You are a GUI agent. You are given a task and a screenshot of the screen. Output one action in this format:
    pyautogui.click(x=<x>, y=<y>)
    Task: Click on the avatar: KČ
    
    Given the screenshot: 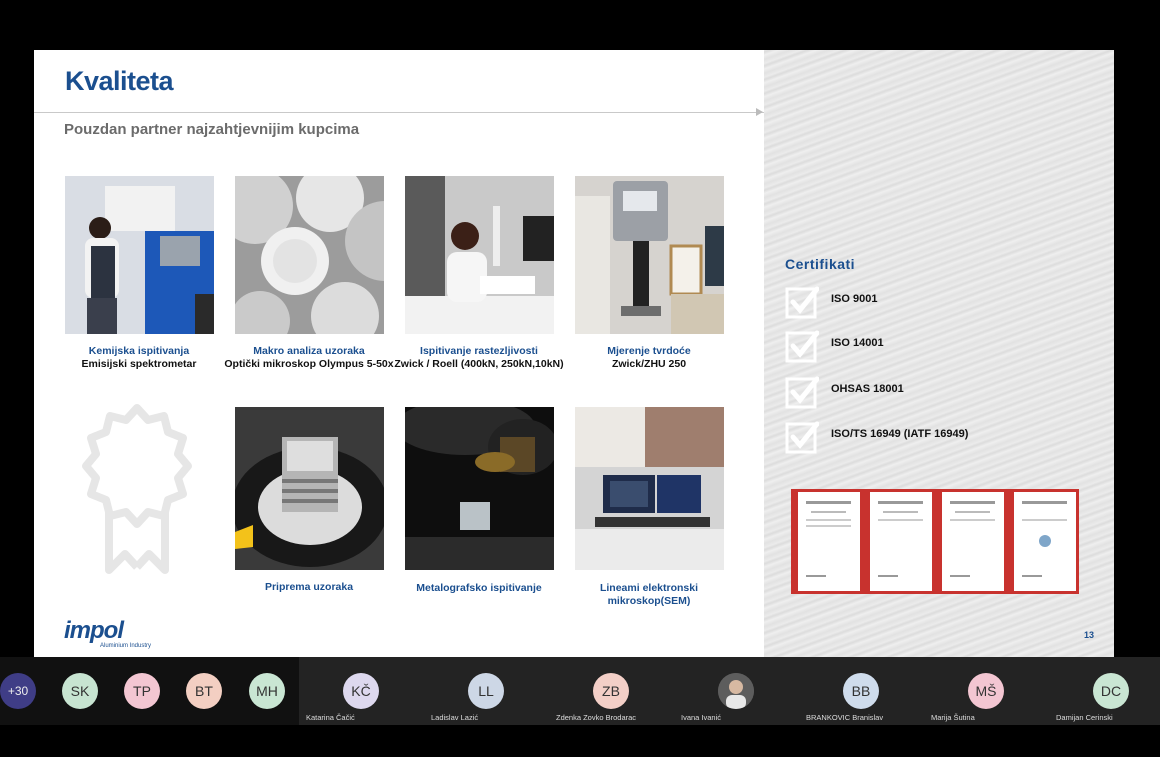 What is the action you would take?
    pyautogui.click(x=361, y=691)
    